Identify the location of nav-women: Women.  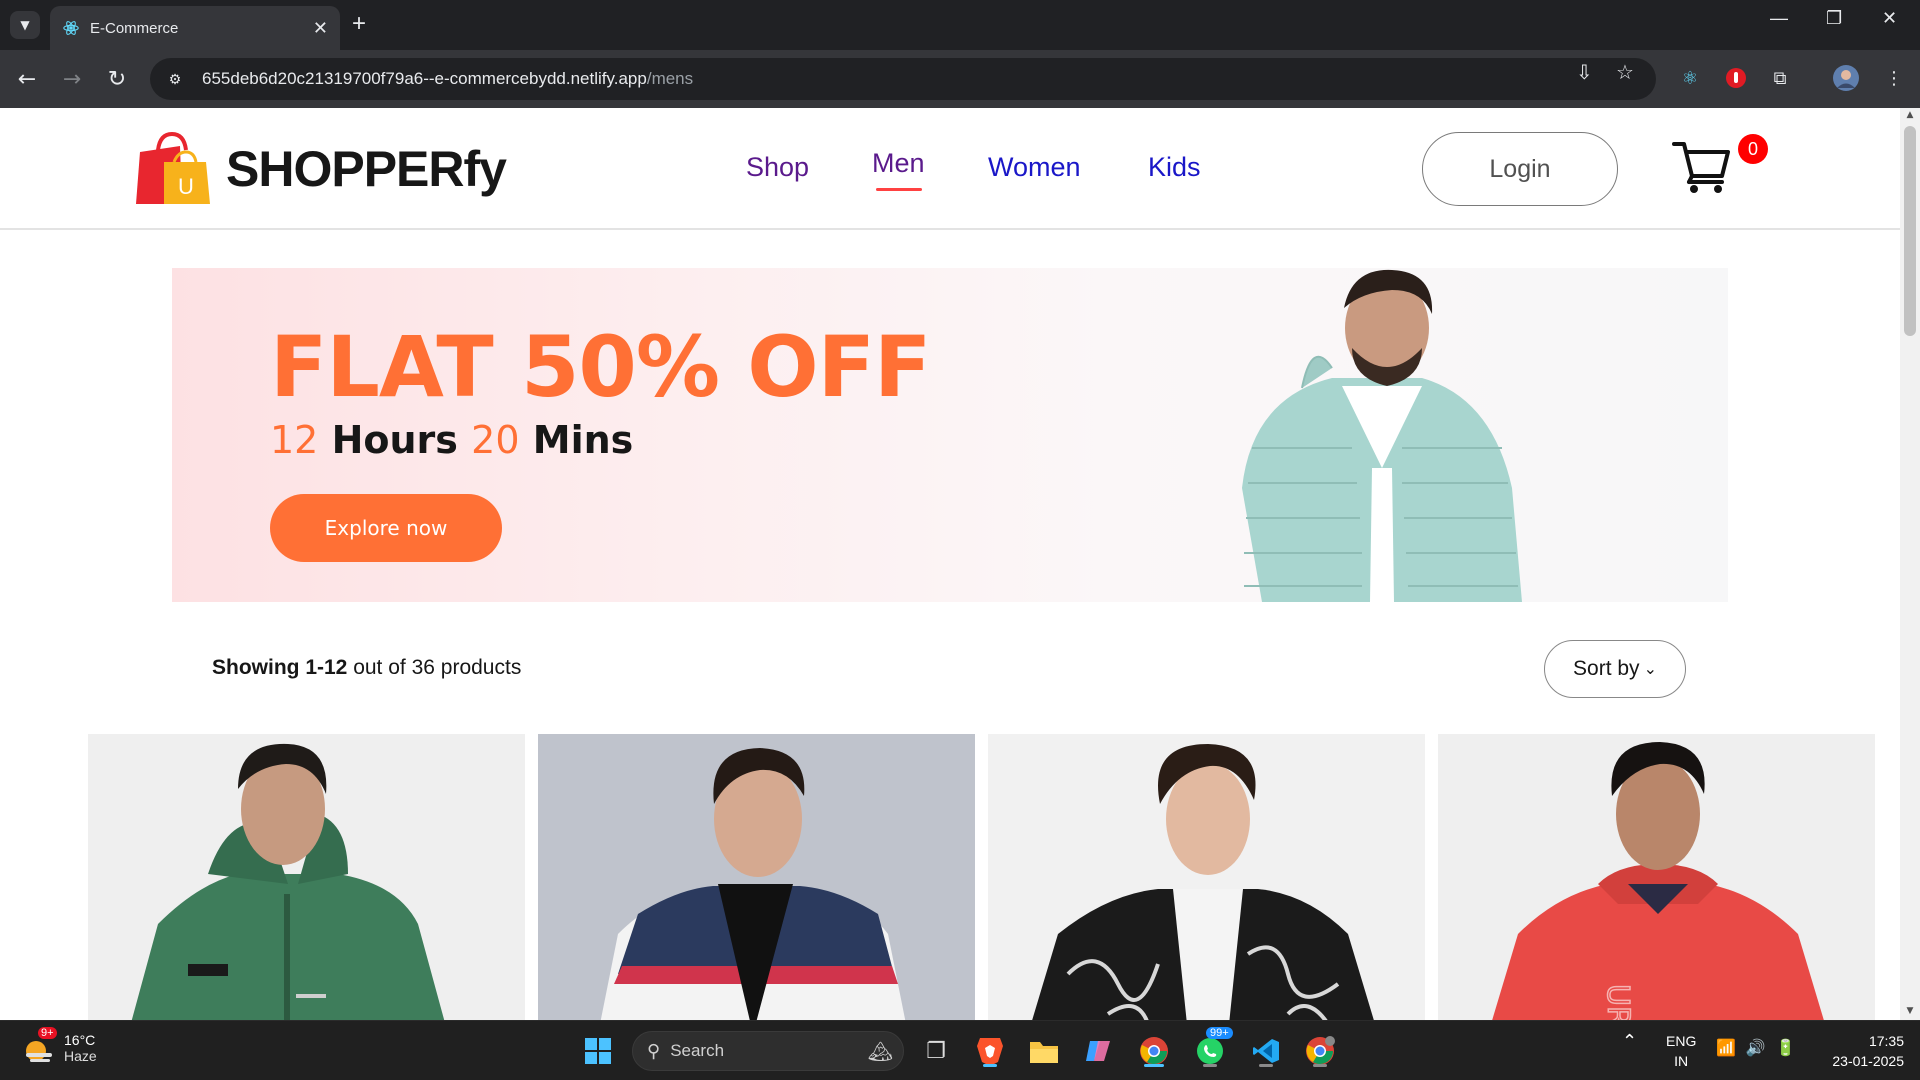
(1034, 167).